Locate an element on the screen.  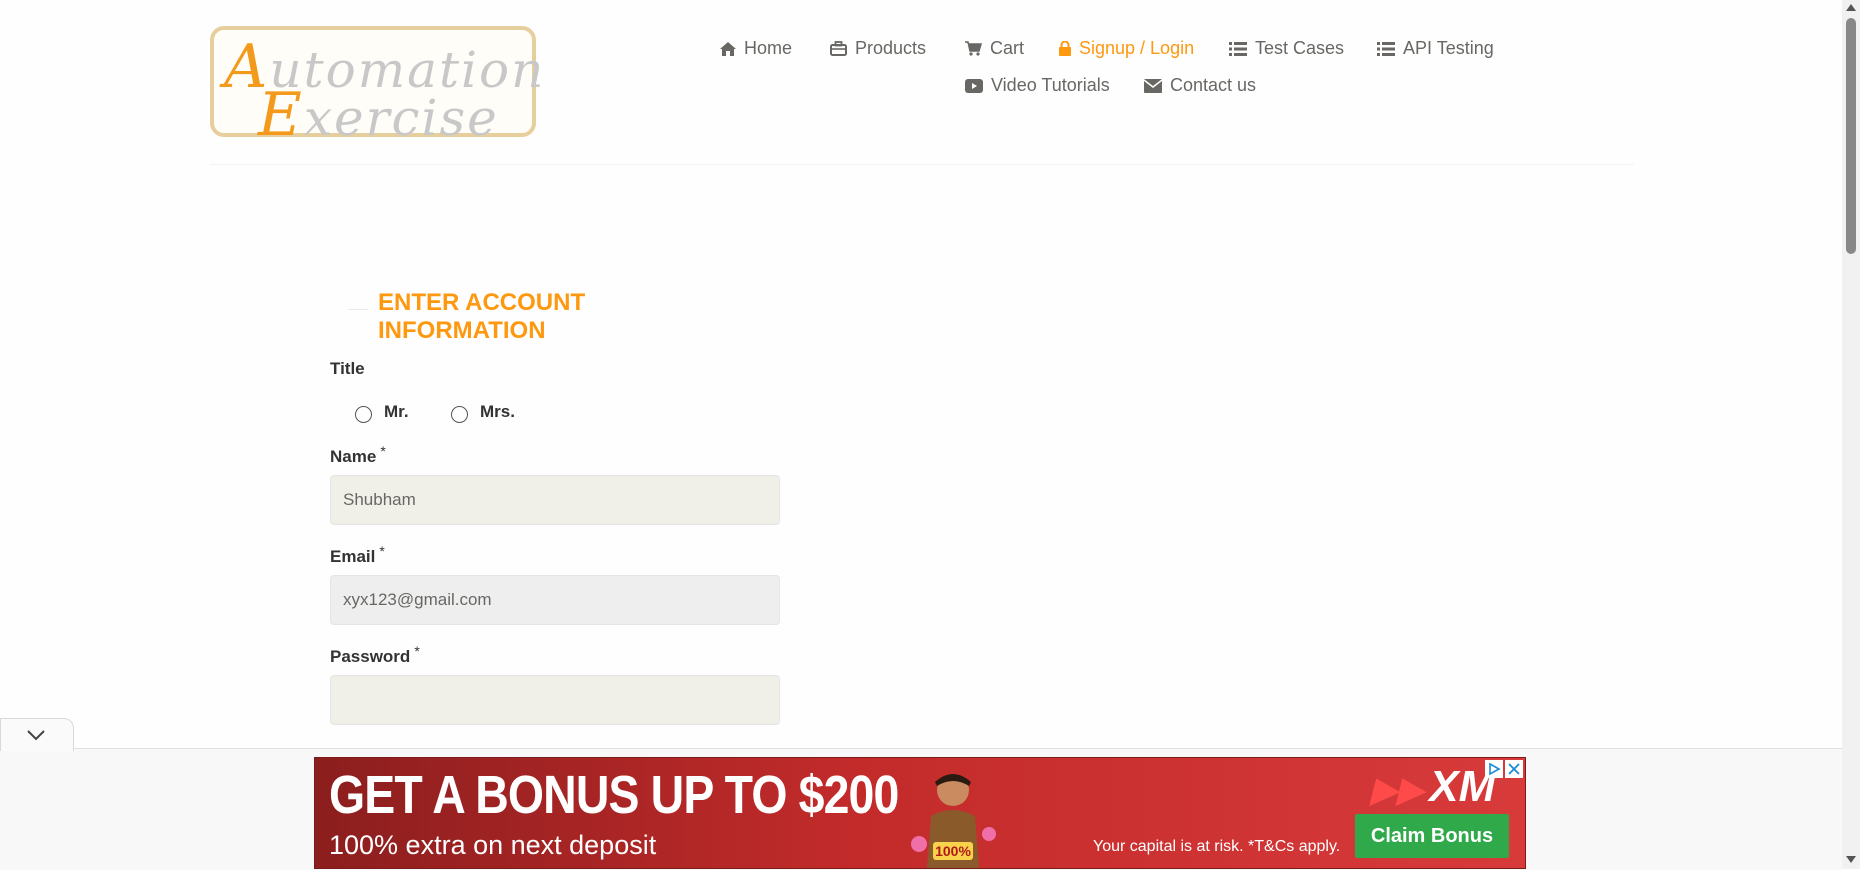
nav-video-tutorials: Video Tutorials is located at coordinates (1037, 85).